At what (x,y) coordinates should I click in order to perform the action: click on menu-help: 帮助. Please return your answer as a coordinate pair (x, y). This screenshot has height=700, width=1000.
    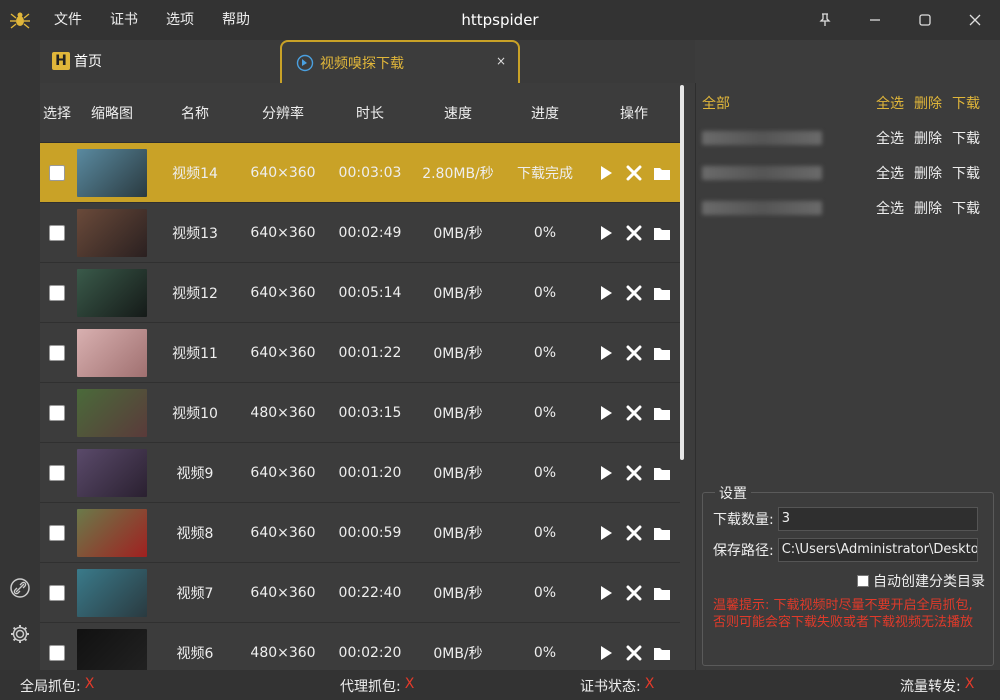
    Looking at the image, I should click on (236, 20).